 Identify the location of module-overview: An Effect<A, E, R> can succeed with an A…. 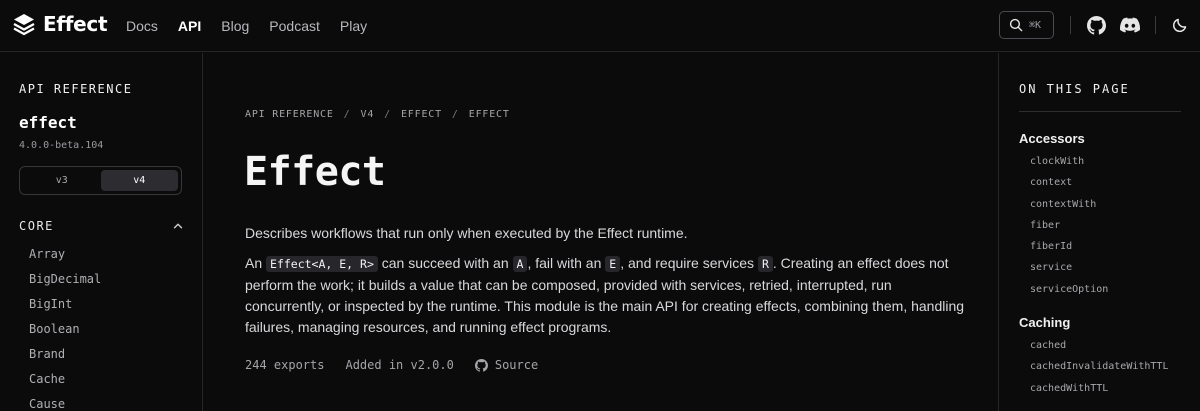
(605, 295).